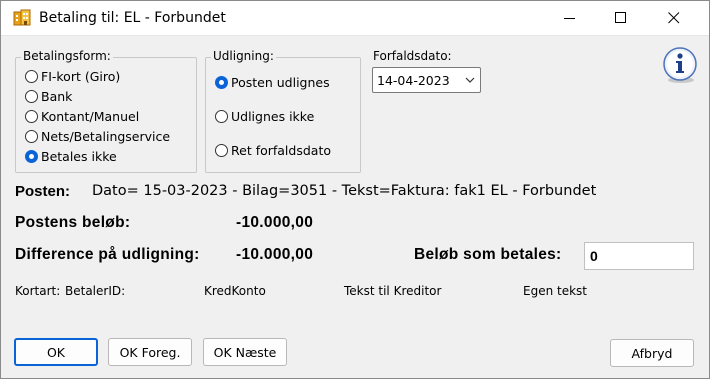 The height and width of the screenshot is (379, 710). I want to click on radio-ret-forfaldsdato: Ret forfaldsdato, so click(273, 150).